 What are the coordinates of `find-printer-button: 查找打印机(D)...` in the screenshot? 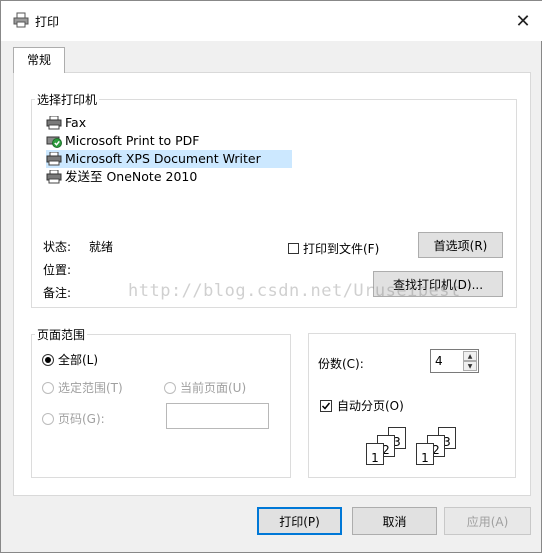 It's located at (438, 284).